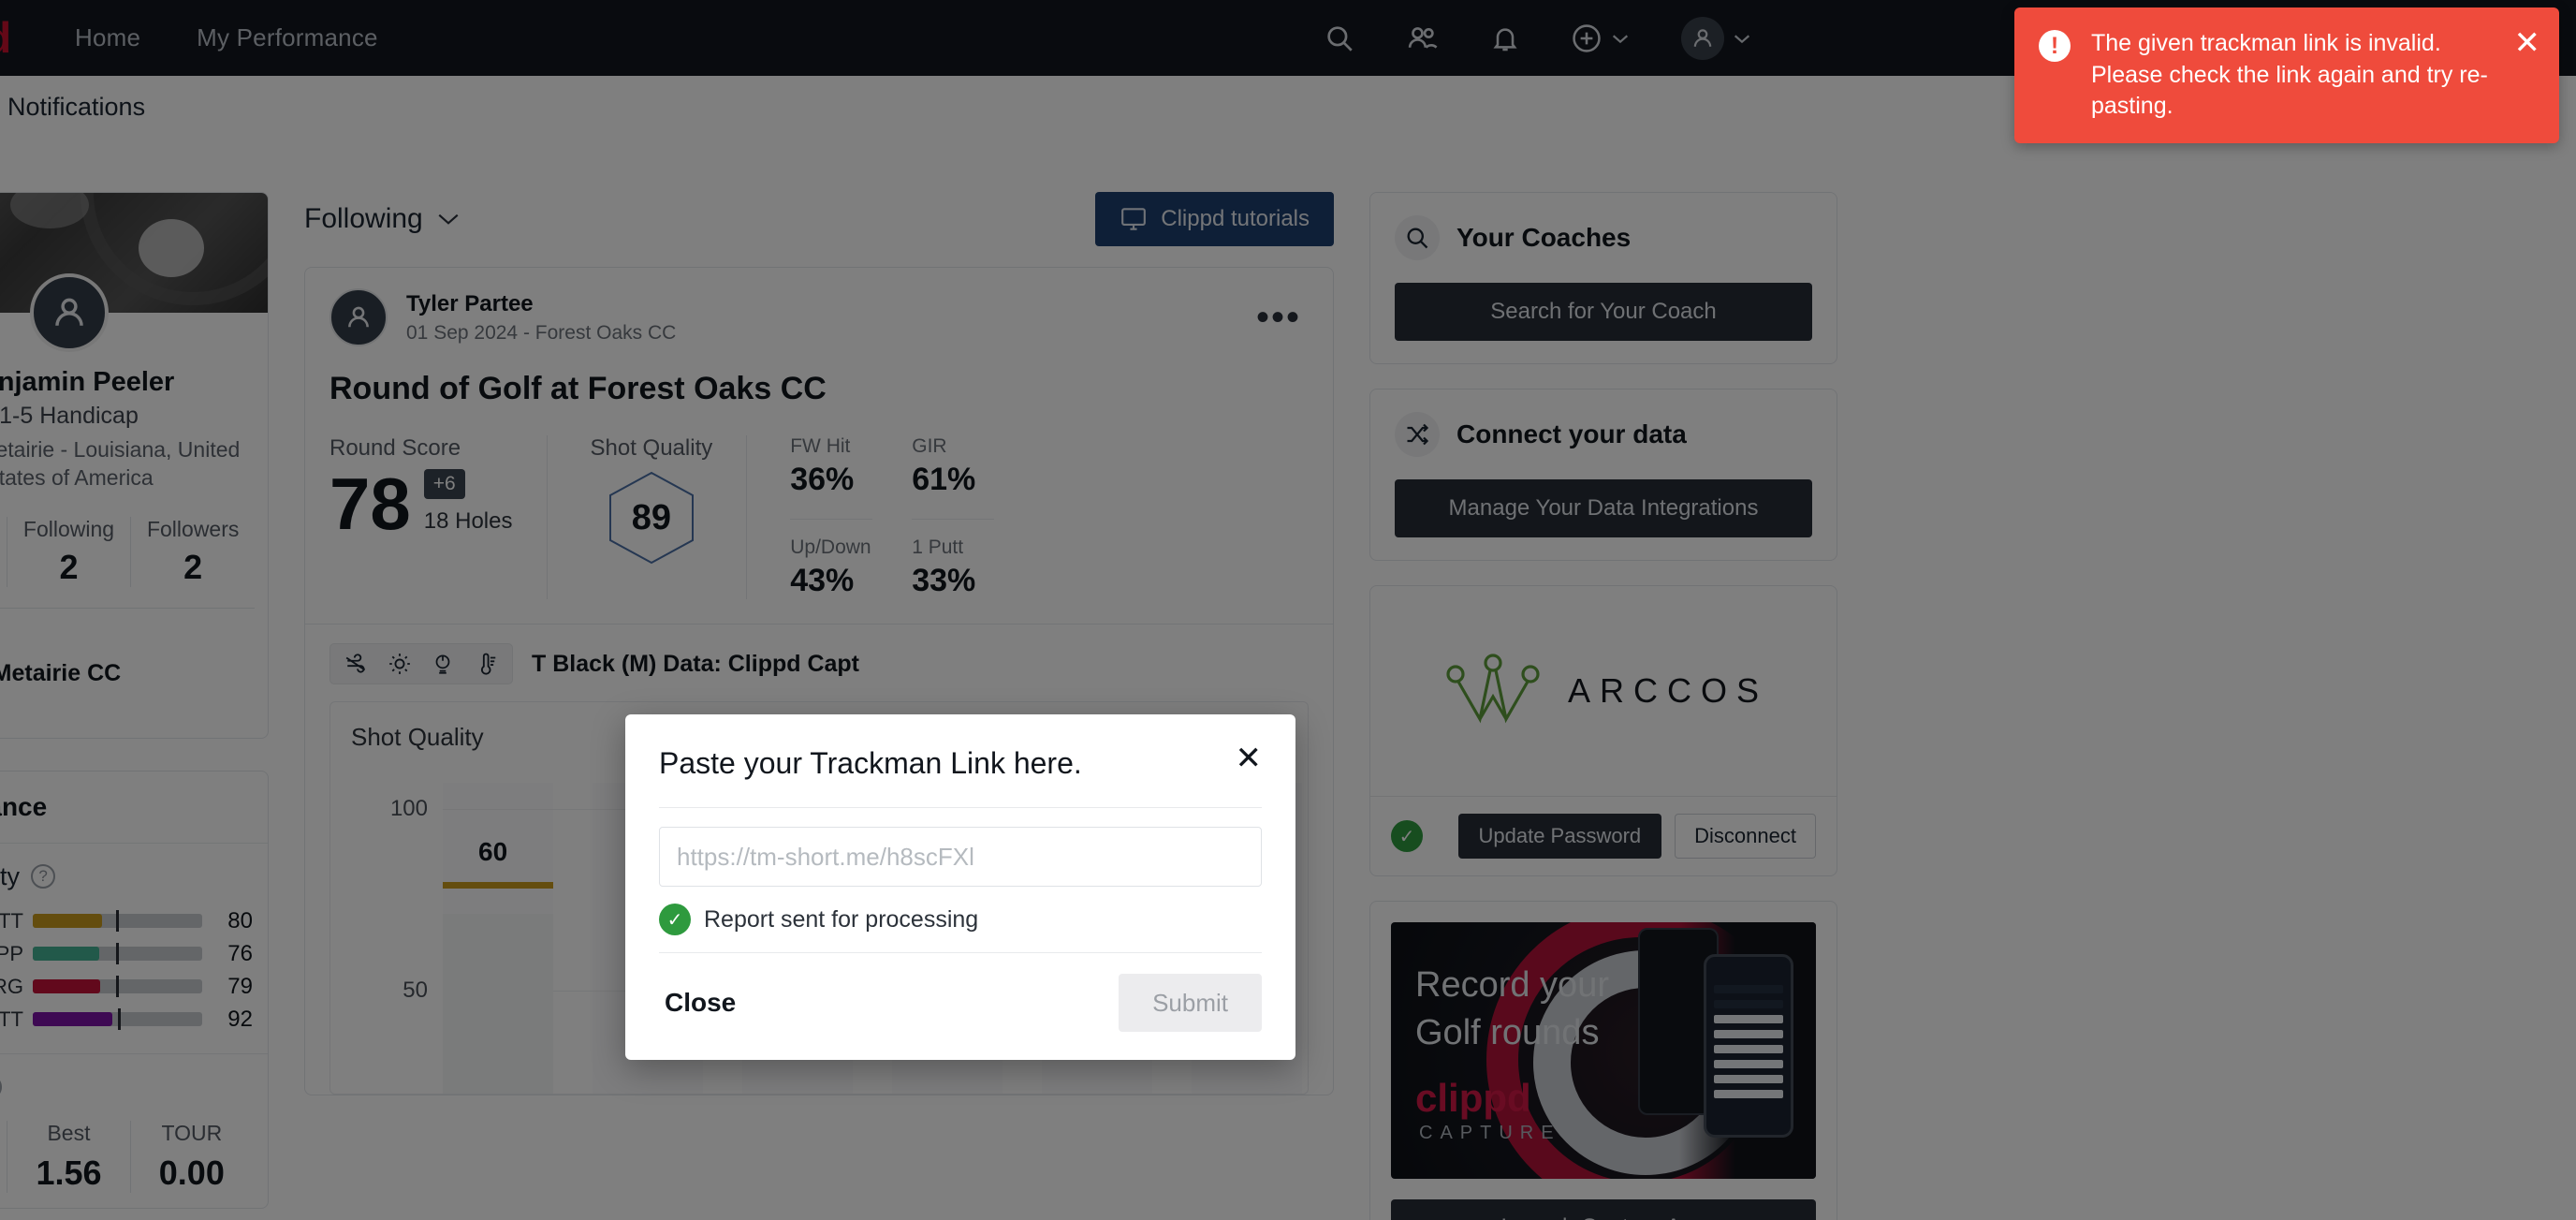 The height and width of the screenshot is (1220, 2576). I want to click on modal-status: ✓ Report sent for processing, so click(961, 919).